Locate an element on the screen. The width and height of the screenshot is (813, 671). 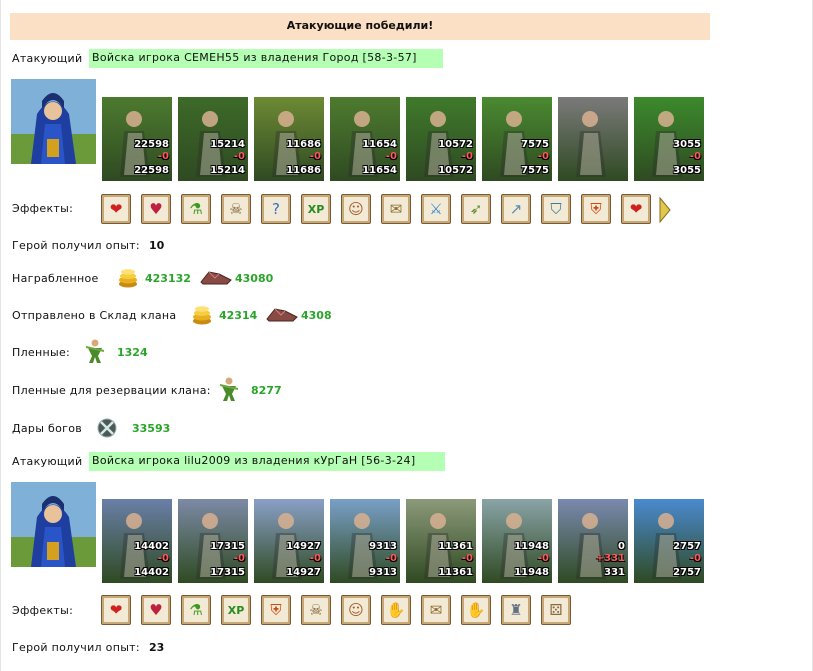
army-unit: 15214 -0 15214 is located at coordinates (213, 139).